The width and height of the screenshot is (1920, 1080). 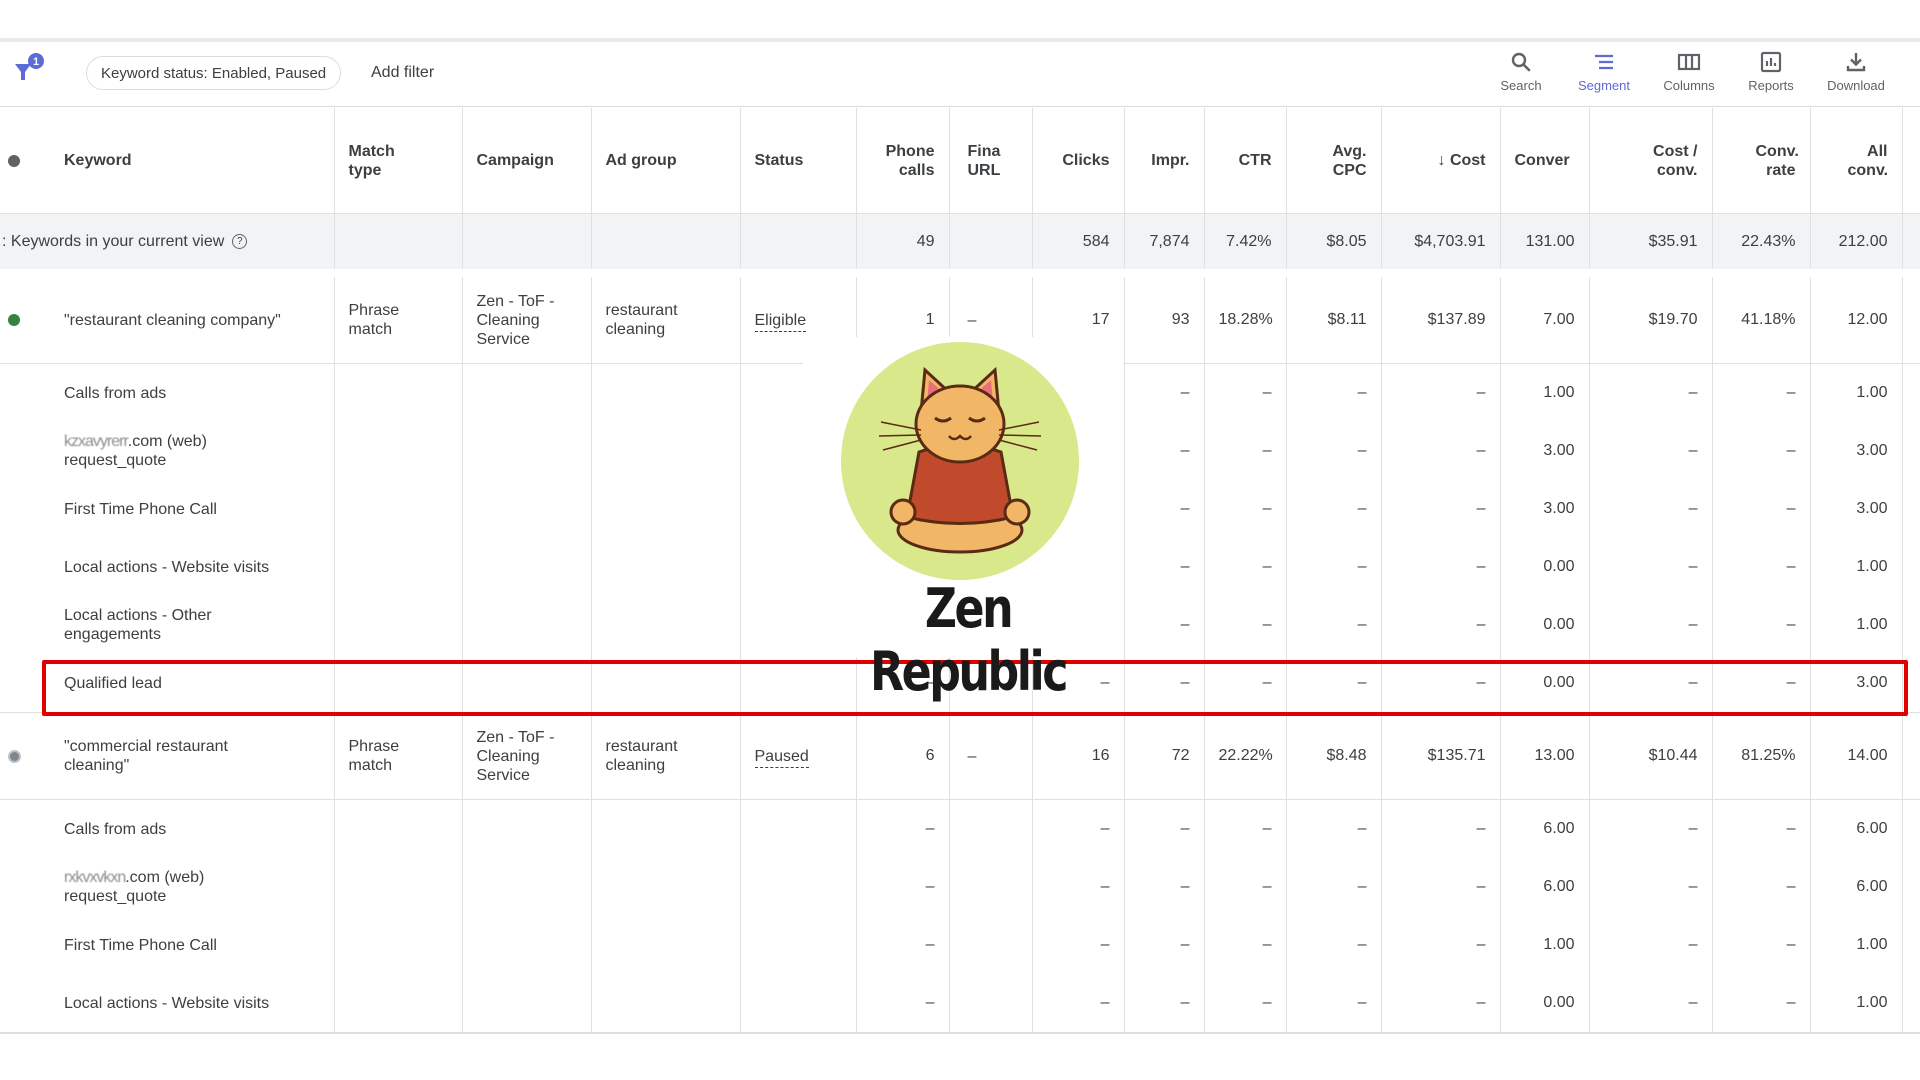 What do you see at coordinates (1545, 567) in the screenshot?
I see `segment-conversions: 0.00` at bounding box center [1545, 567].